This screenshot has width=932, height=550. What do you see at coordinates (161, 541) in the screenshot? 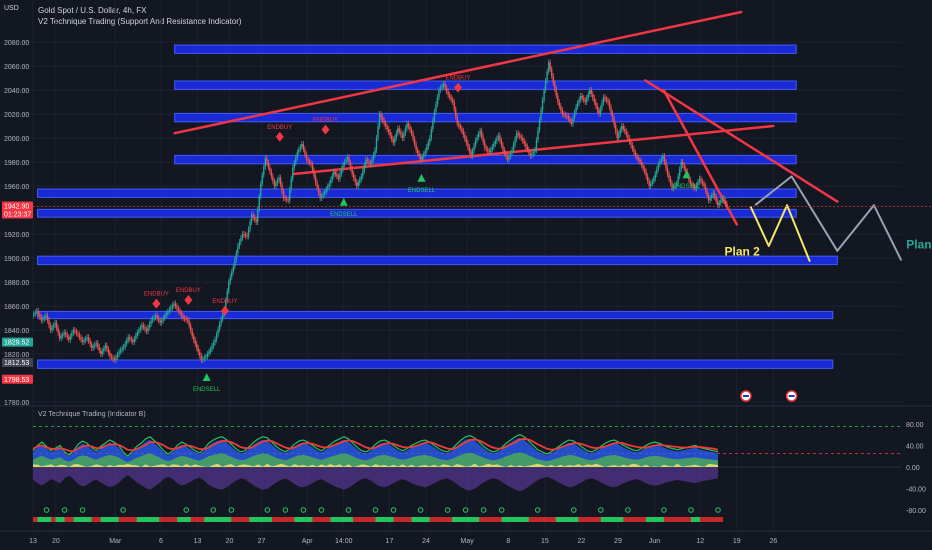
I see `time-tick-label: 6` at bounding box center [161, 541].